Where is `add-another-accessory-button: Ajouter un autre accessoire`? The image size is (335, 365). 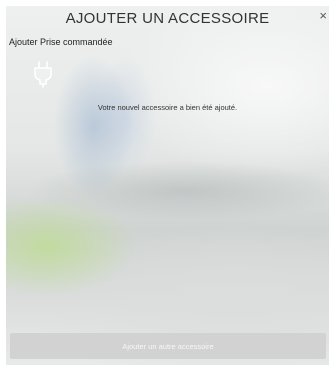 add-another-accessory-button: Ajouter un autre accessoire is located at coordinates (168, 346).